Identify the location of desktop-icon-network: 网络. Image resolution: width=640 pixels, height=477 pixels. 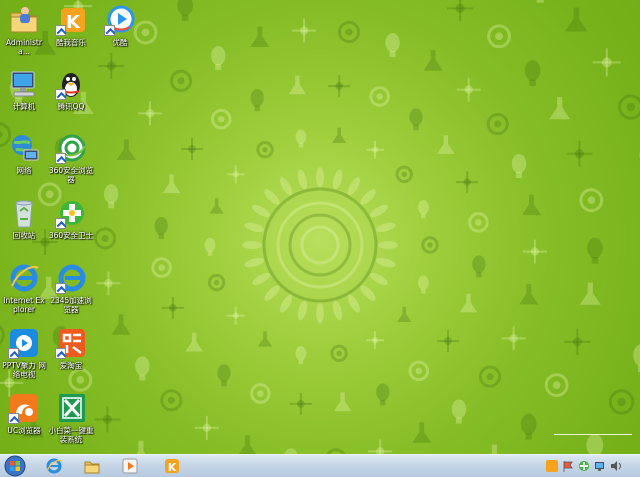
(24, 153).